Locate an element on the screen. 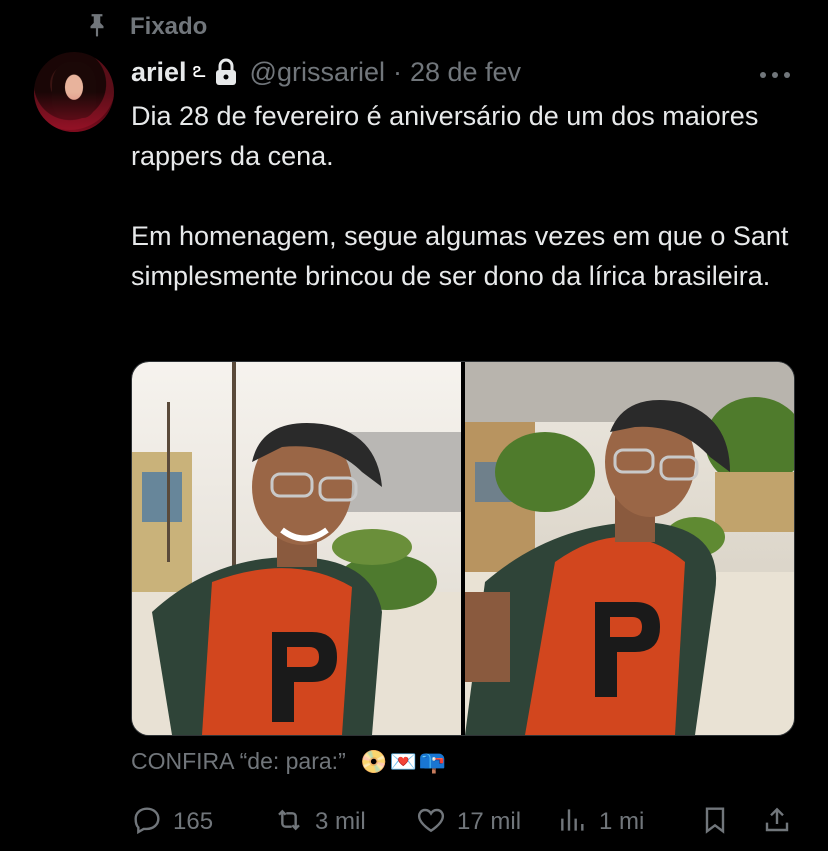 This screenshot has width=828, height=851. author-name: ariel is located at coordinates (159, 72).